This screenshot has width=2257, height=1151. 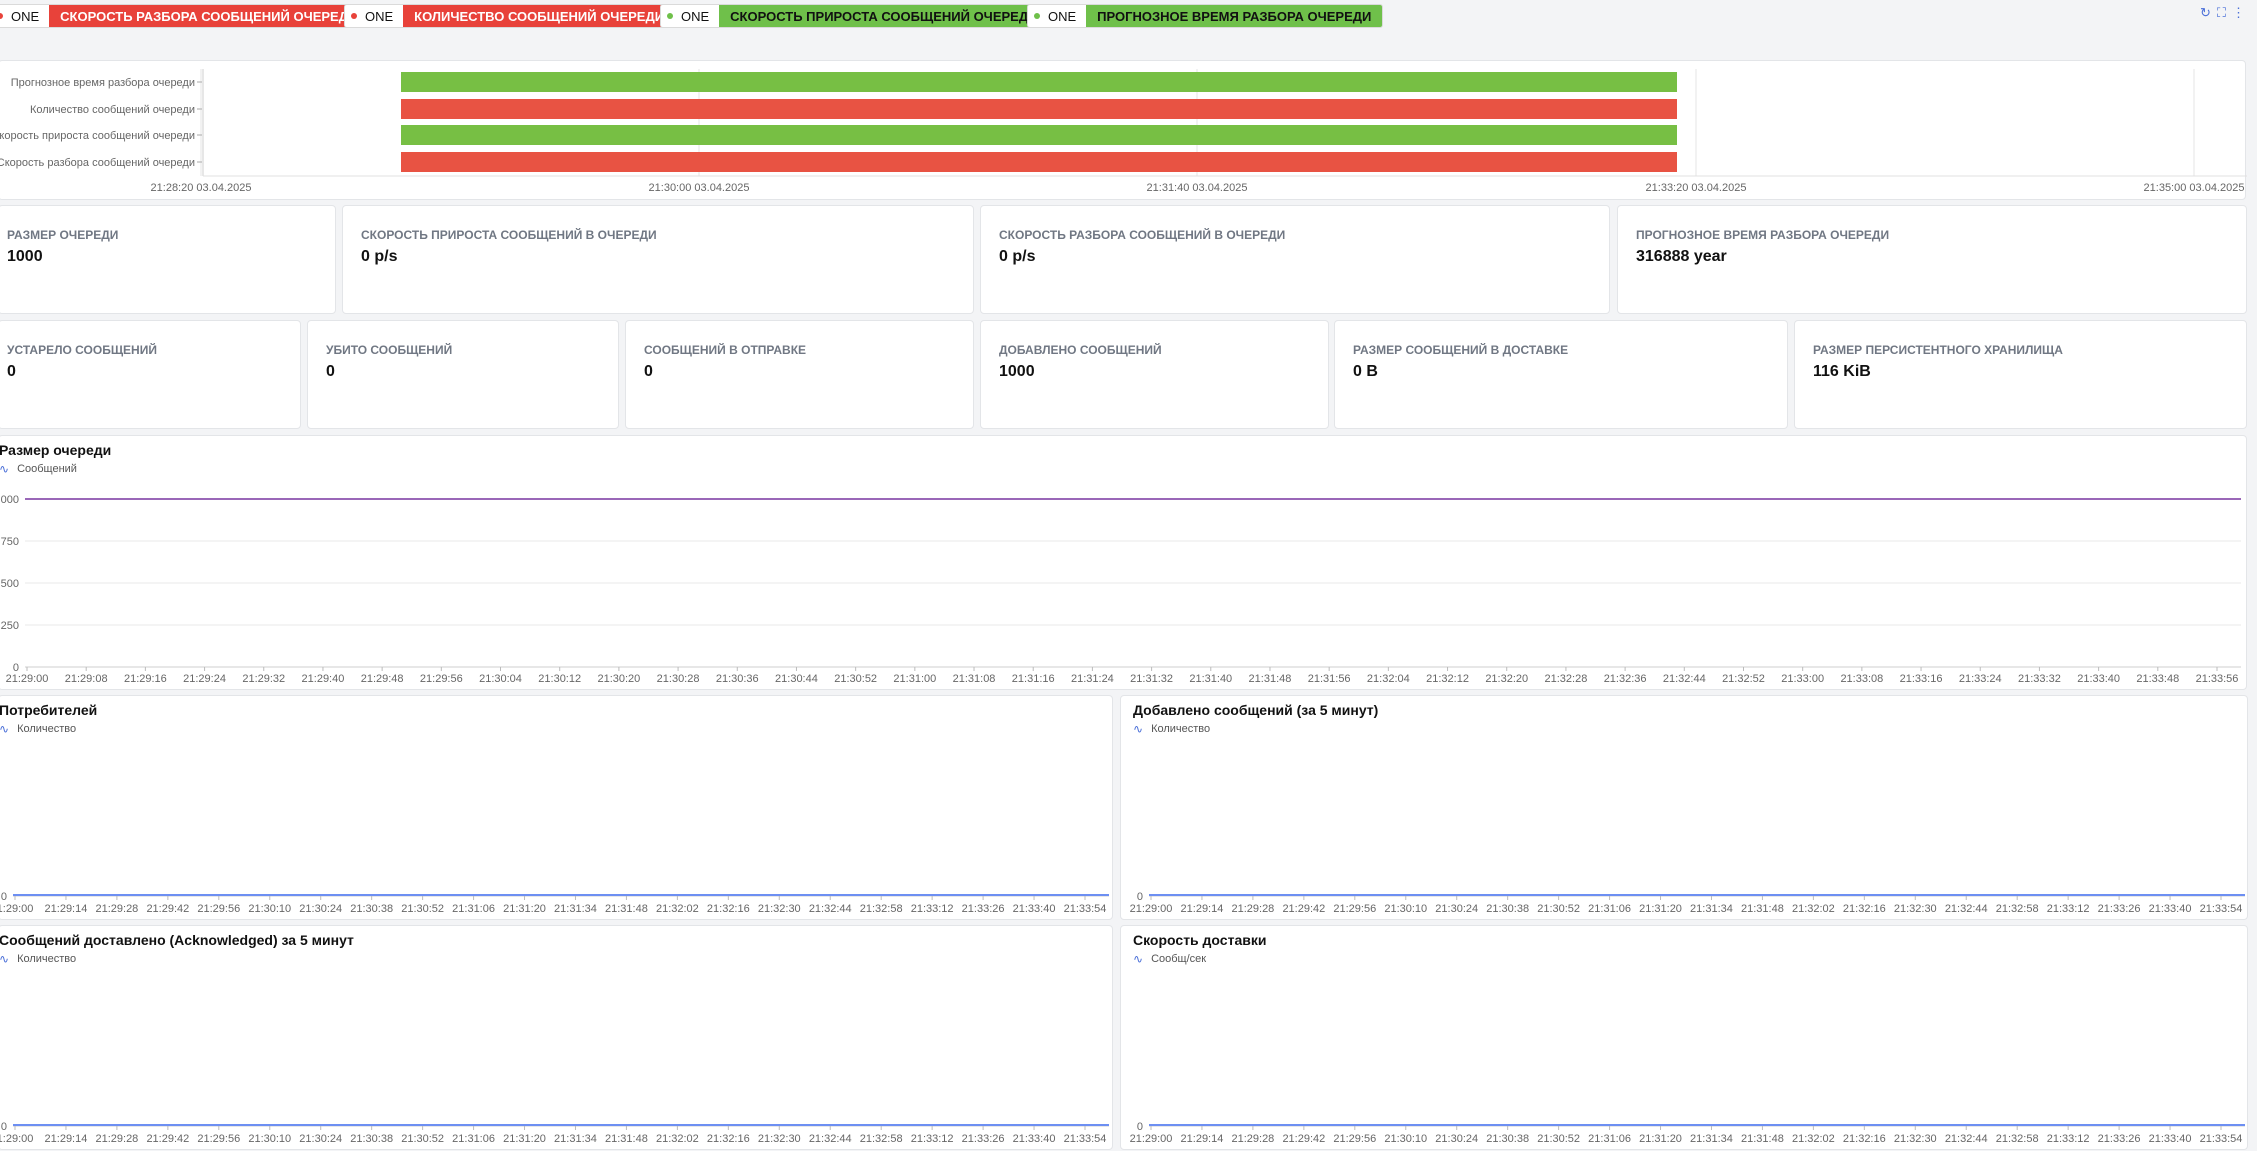 I want to click on x-tick-label: 21:33:48, so click(x=2157, y=679).